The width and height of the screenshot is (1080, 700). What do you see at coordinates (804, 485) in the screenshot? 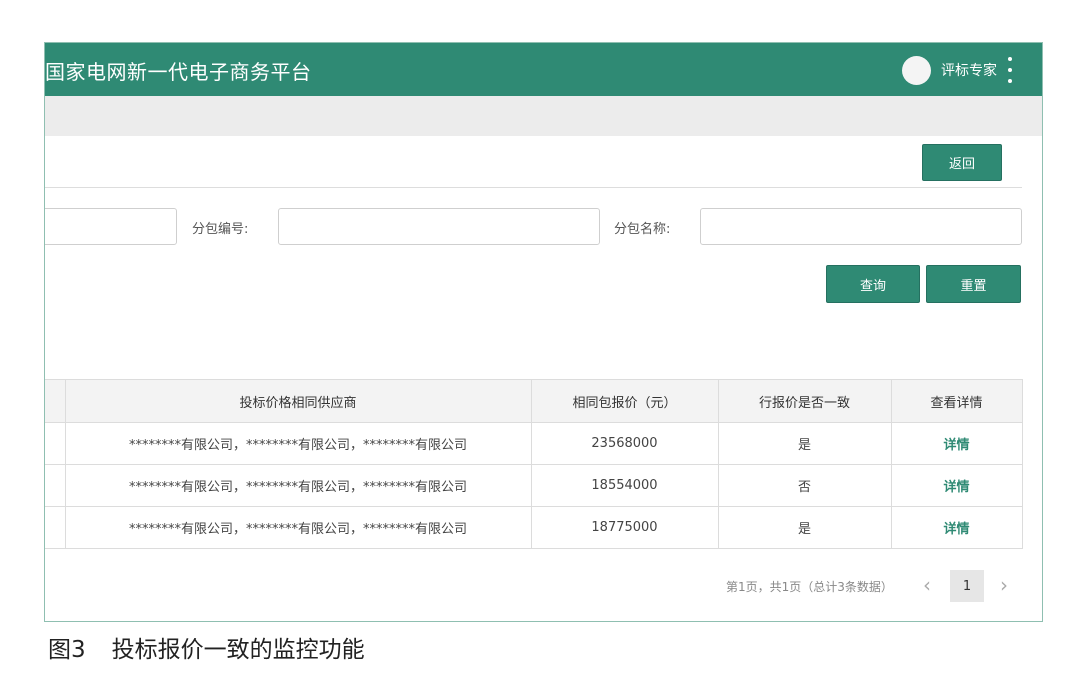
I see `consistent-cell: 否` at bounding box center [804, 485].